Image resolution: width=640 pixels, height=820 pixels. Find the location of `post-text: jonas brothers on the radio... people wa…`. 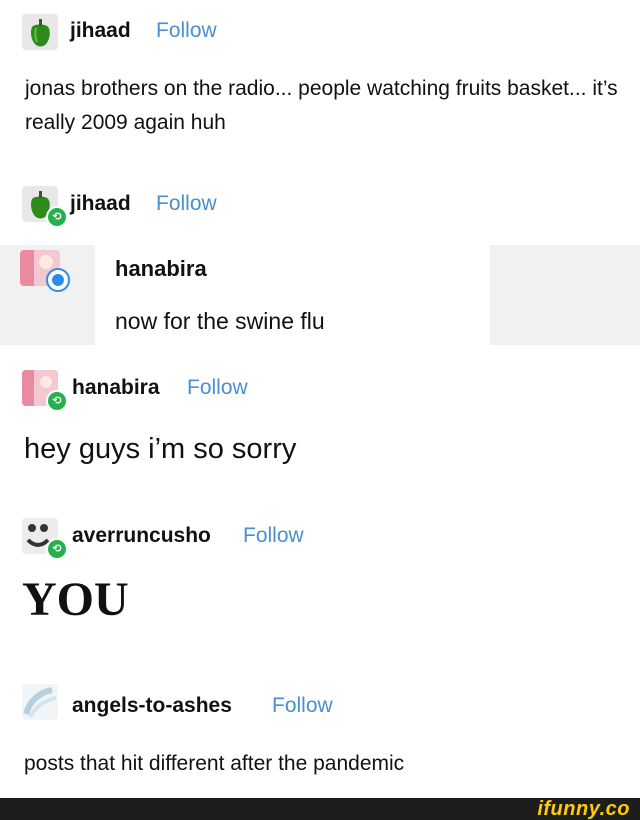

post-text: jonas brothers on the radio... people wa… is located at coordinates (321, 105).